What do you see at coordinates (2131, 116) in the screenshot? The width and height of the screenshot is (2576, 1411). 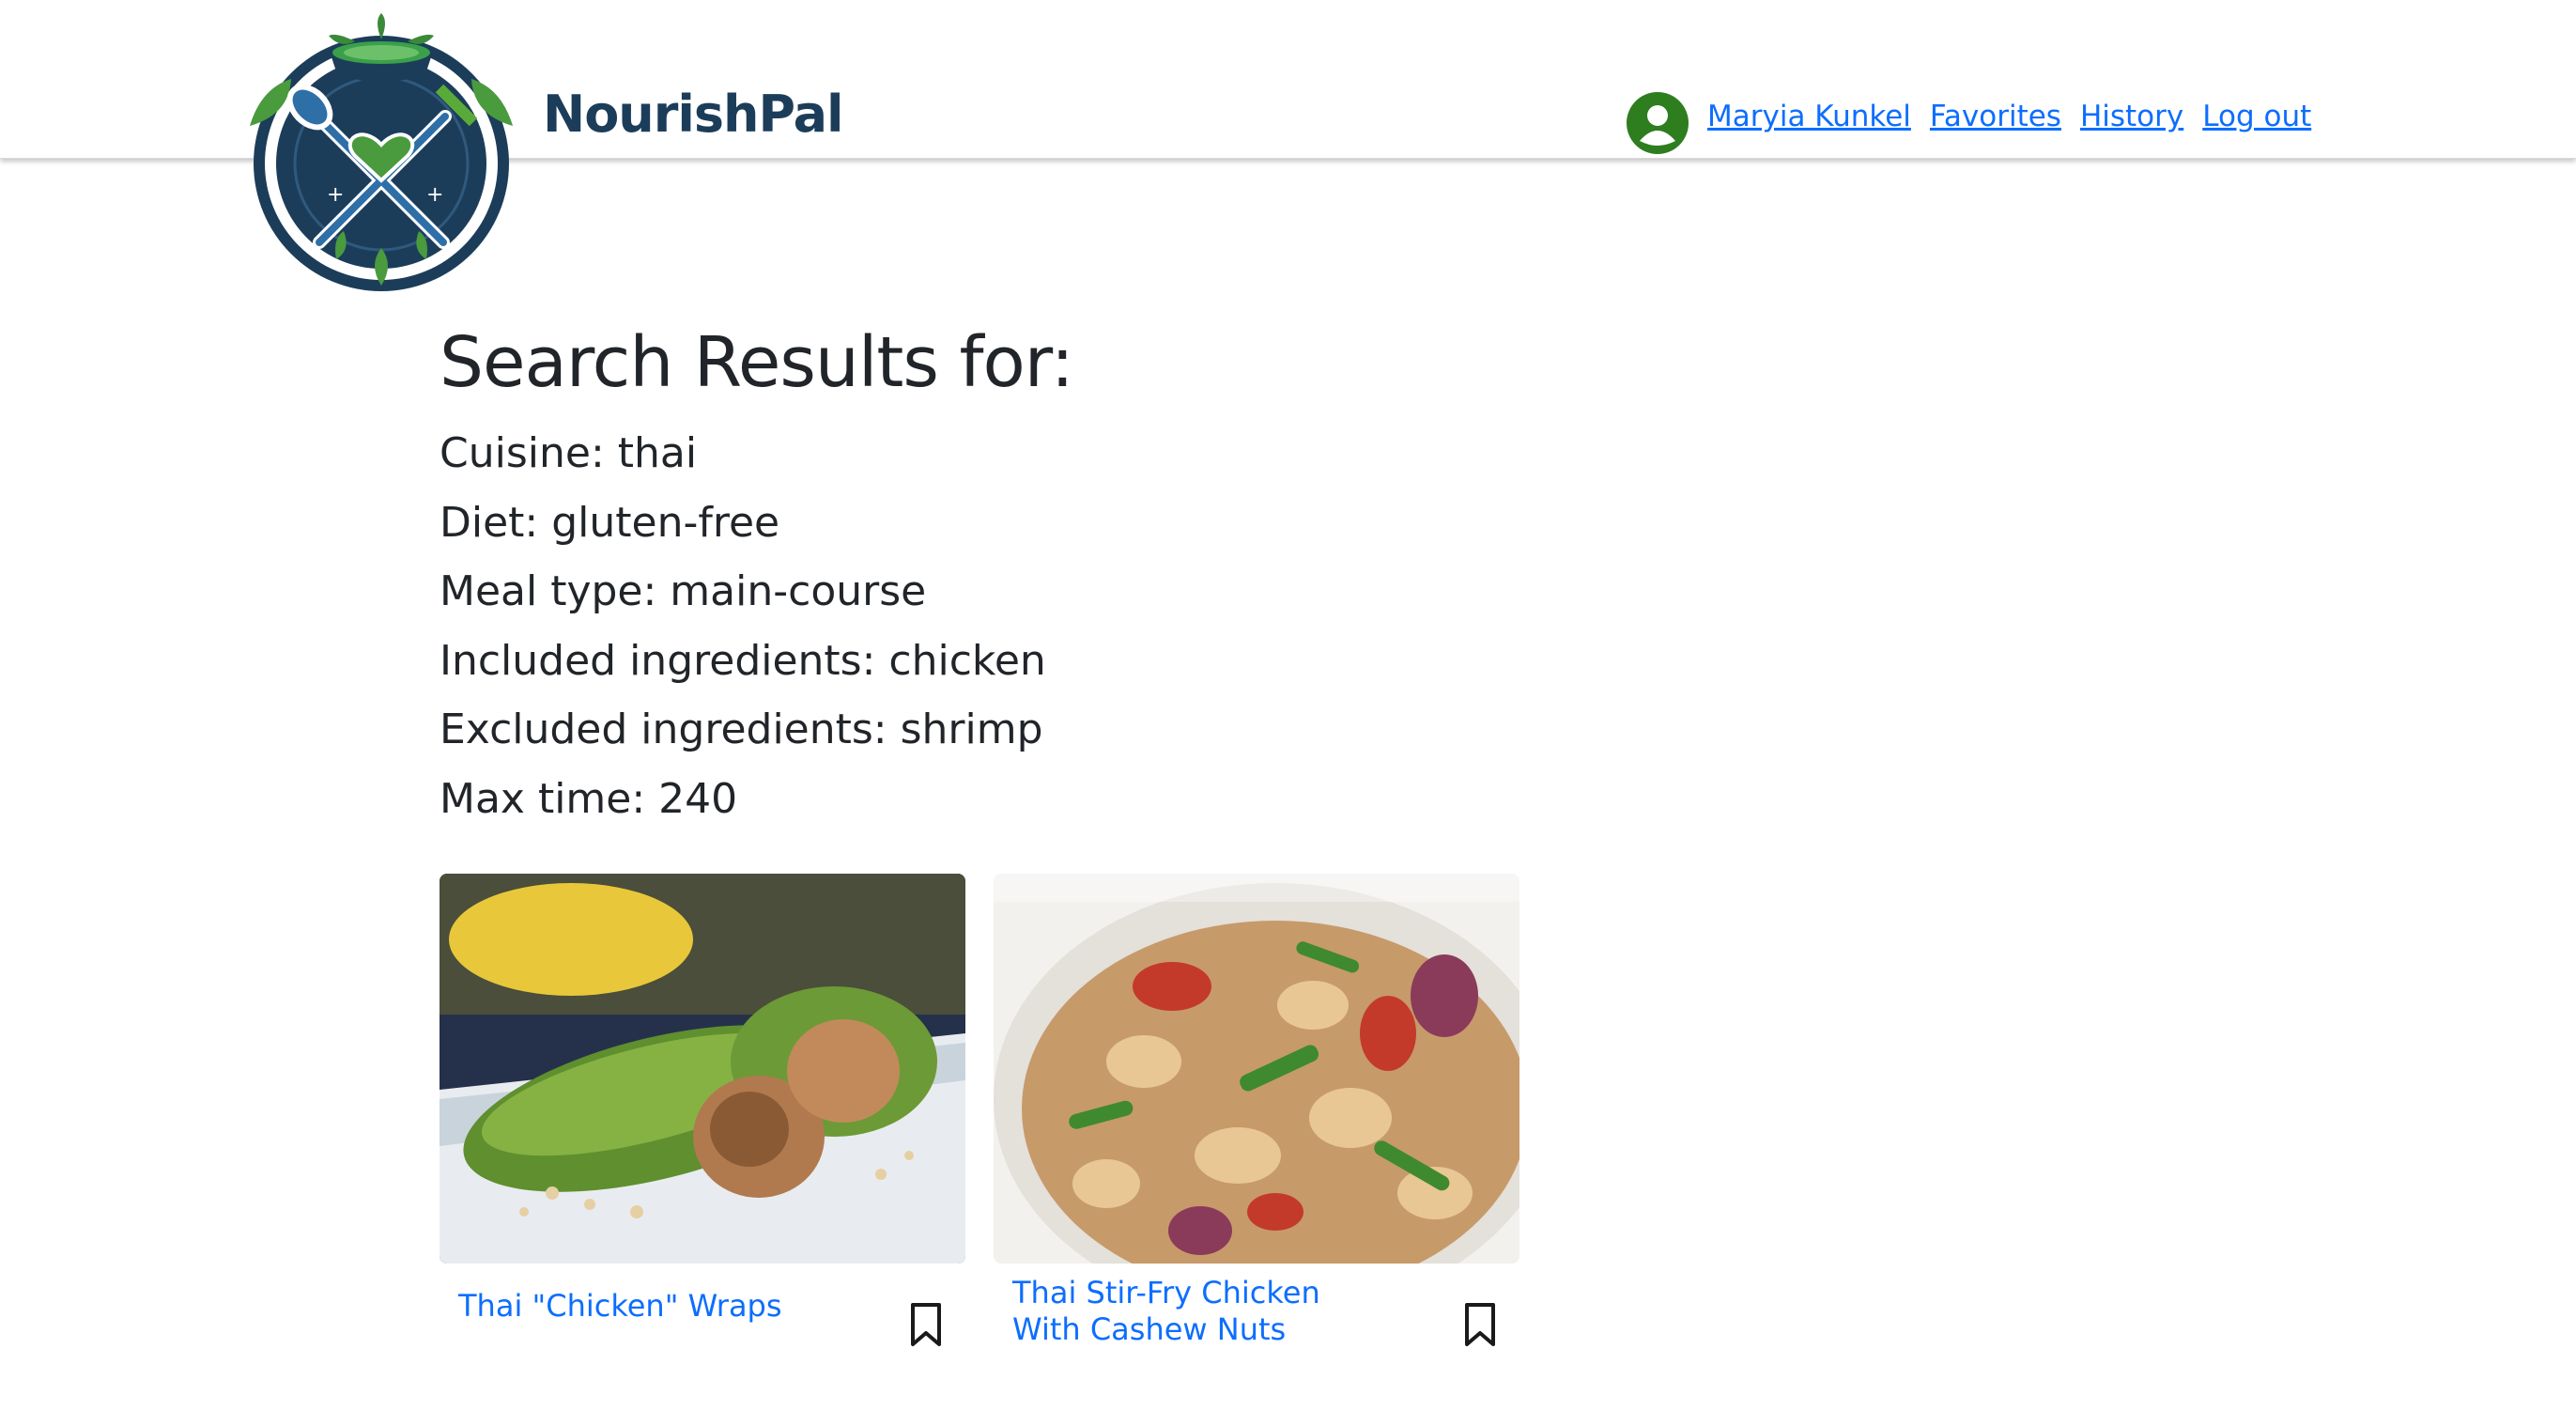 I see `history-link: History` at bounding box center [2131, 116].